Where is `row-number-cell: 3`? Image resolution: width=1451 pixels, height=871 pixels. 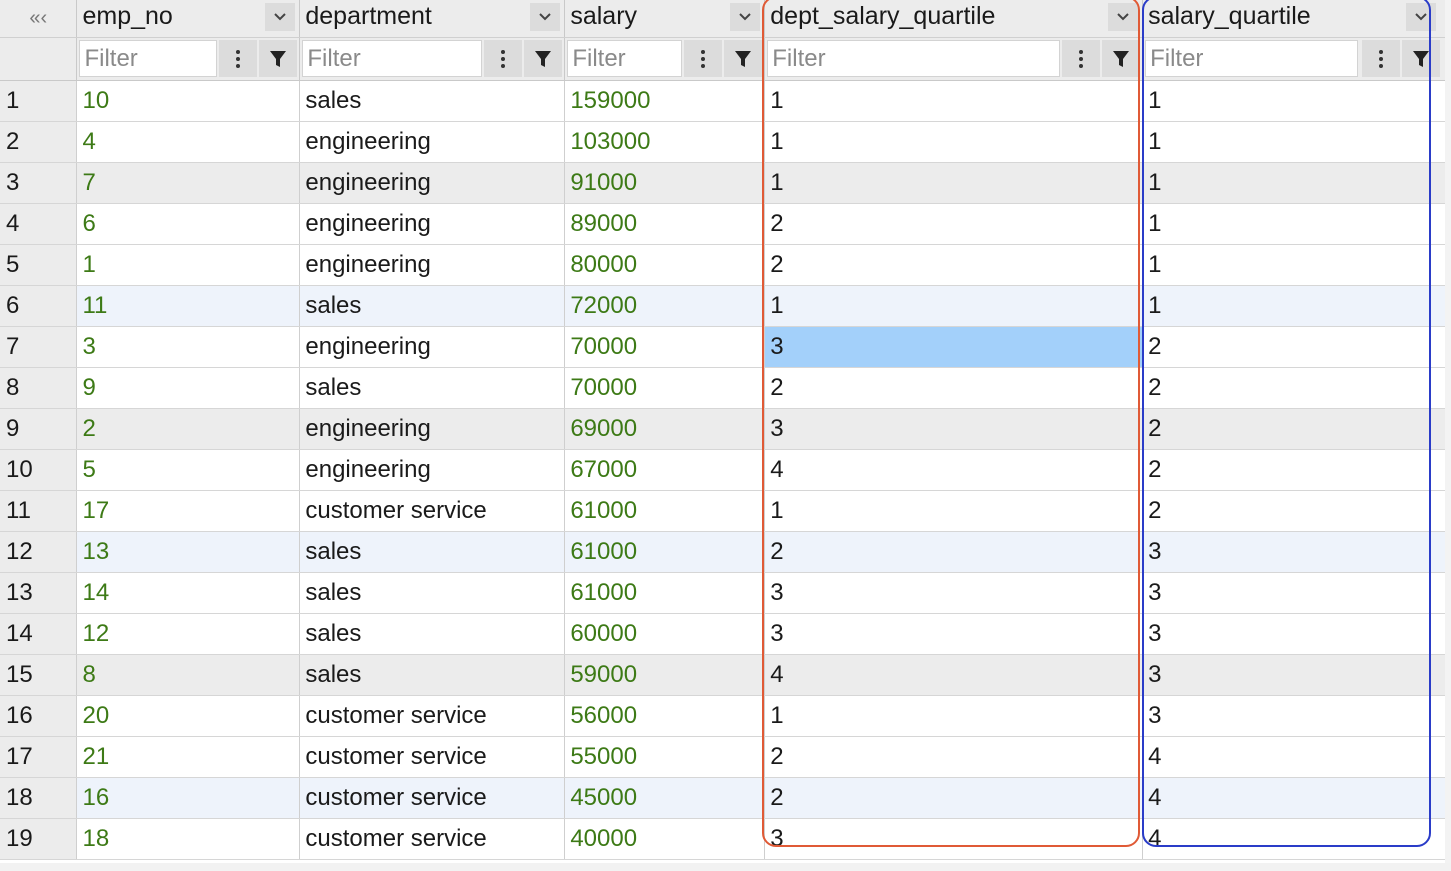 row-number-cell: 3 is located at coordinates (39, 183).